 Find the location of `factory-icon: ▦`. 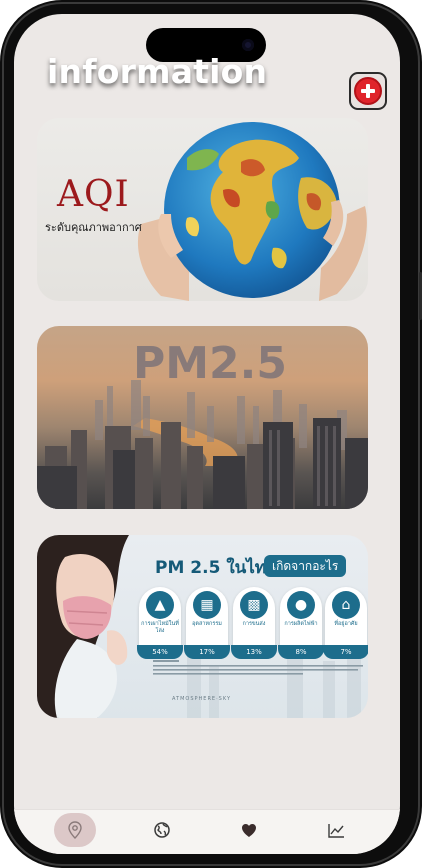

factory-icon: ▦ is located at coordinates (207, 605).